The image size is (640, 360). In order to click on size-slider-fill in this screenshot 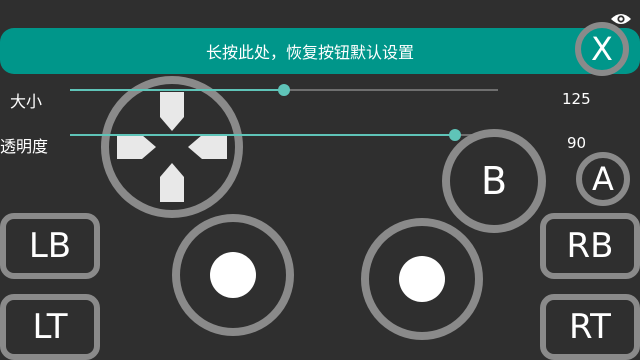, I will do `click(177, 90)`.